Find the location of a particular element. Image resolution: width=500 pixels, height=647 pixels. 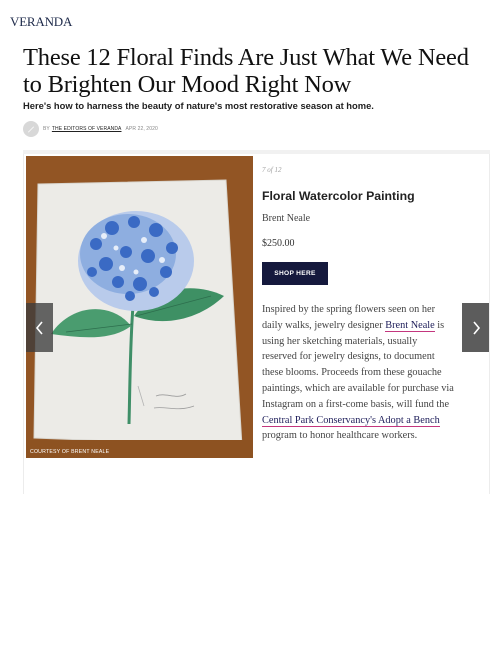

byline: BY THE EDITORS OF VERANDA APR 22, 2020 is located at coordinates (90, 129).